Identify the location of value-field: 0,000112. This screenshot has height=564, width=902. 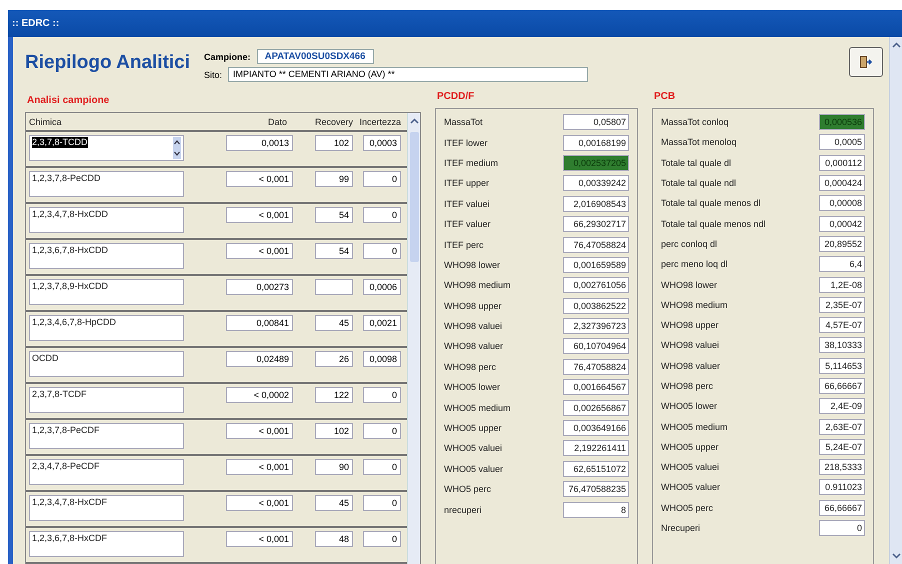
(842, 162).